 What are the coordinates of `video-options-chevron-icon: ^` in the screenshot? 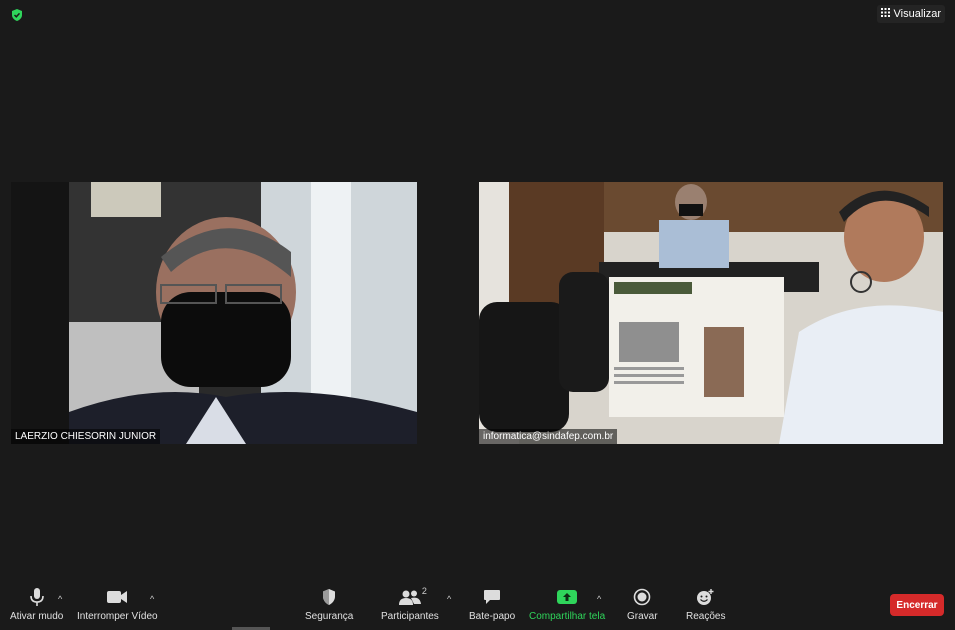 It's located at (152, 599).